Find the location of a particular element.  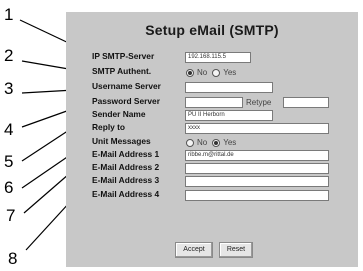

label-username-server: Username Server is located at coordinates (126, 86).